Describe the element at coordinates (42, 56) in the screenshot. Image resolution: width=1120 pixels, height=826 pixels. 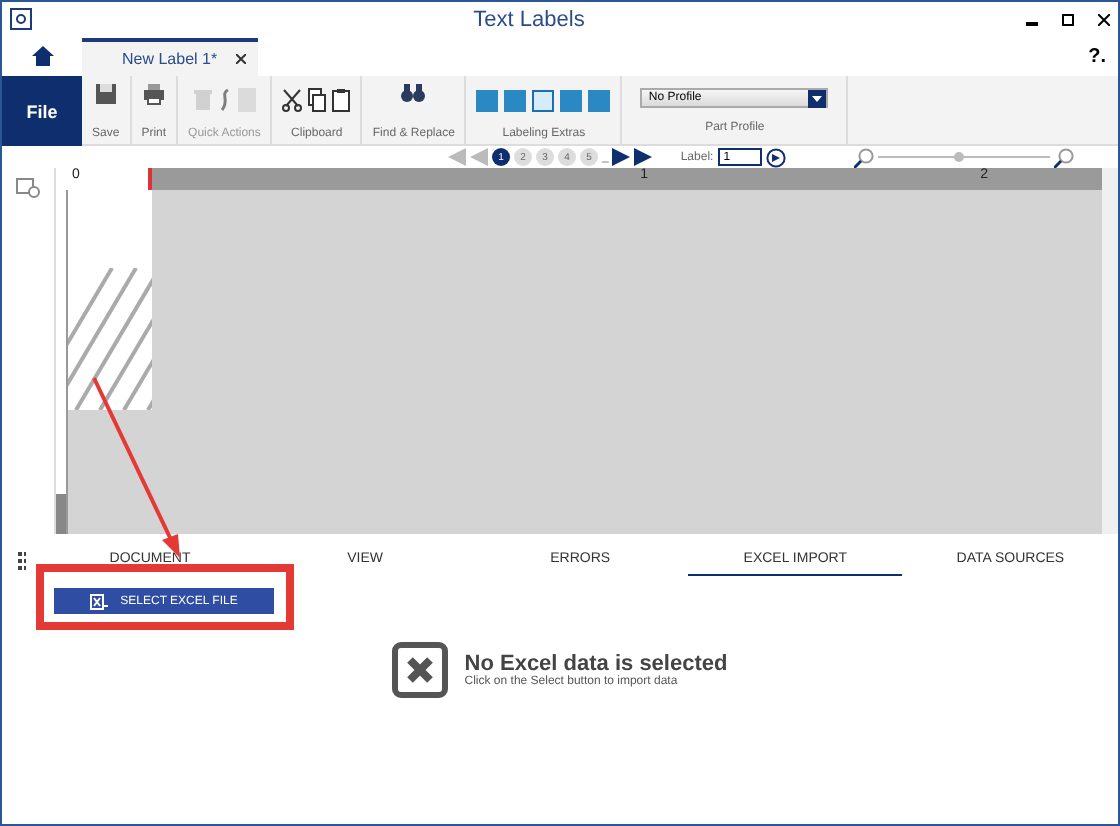
I see `home-icon` at that location.